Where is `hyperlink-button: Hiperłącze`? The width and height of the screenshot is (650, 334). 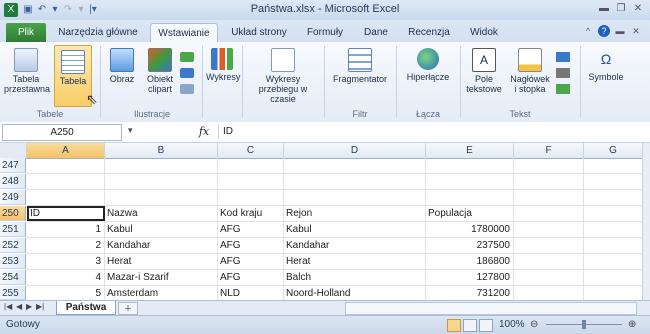
hyperlink-button: Hiperłącze is located at coordinates (428, 65).